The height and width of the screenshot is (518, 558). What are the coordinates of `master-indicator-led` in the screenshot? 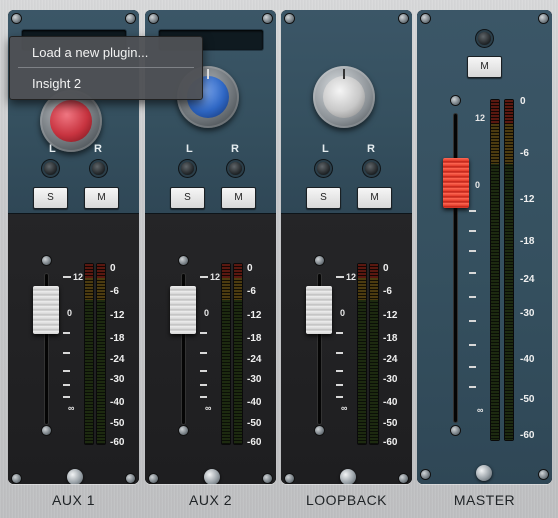 It's located at (484, 38).